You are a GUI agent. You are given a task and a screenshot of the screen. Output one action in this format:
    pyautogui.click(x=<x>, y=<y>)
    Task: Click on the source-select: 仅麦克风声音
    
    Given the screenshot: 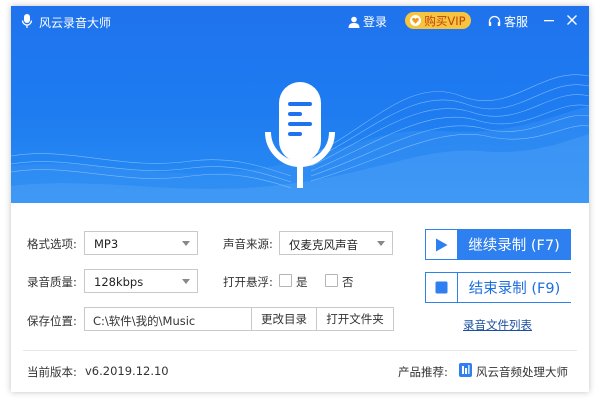 What is the action you would take?
    pyautogui.click(x=336, y=243)
    